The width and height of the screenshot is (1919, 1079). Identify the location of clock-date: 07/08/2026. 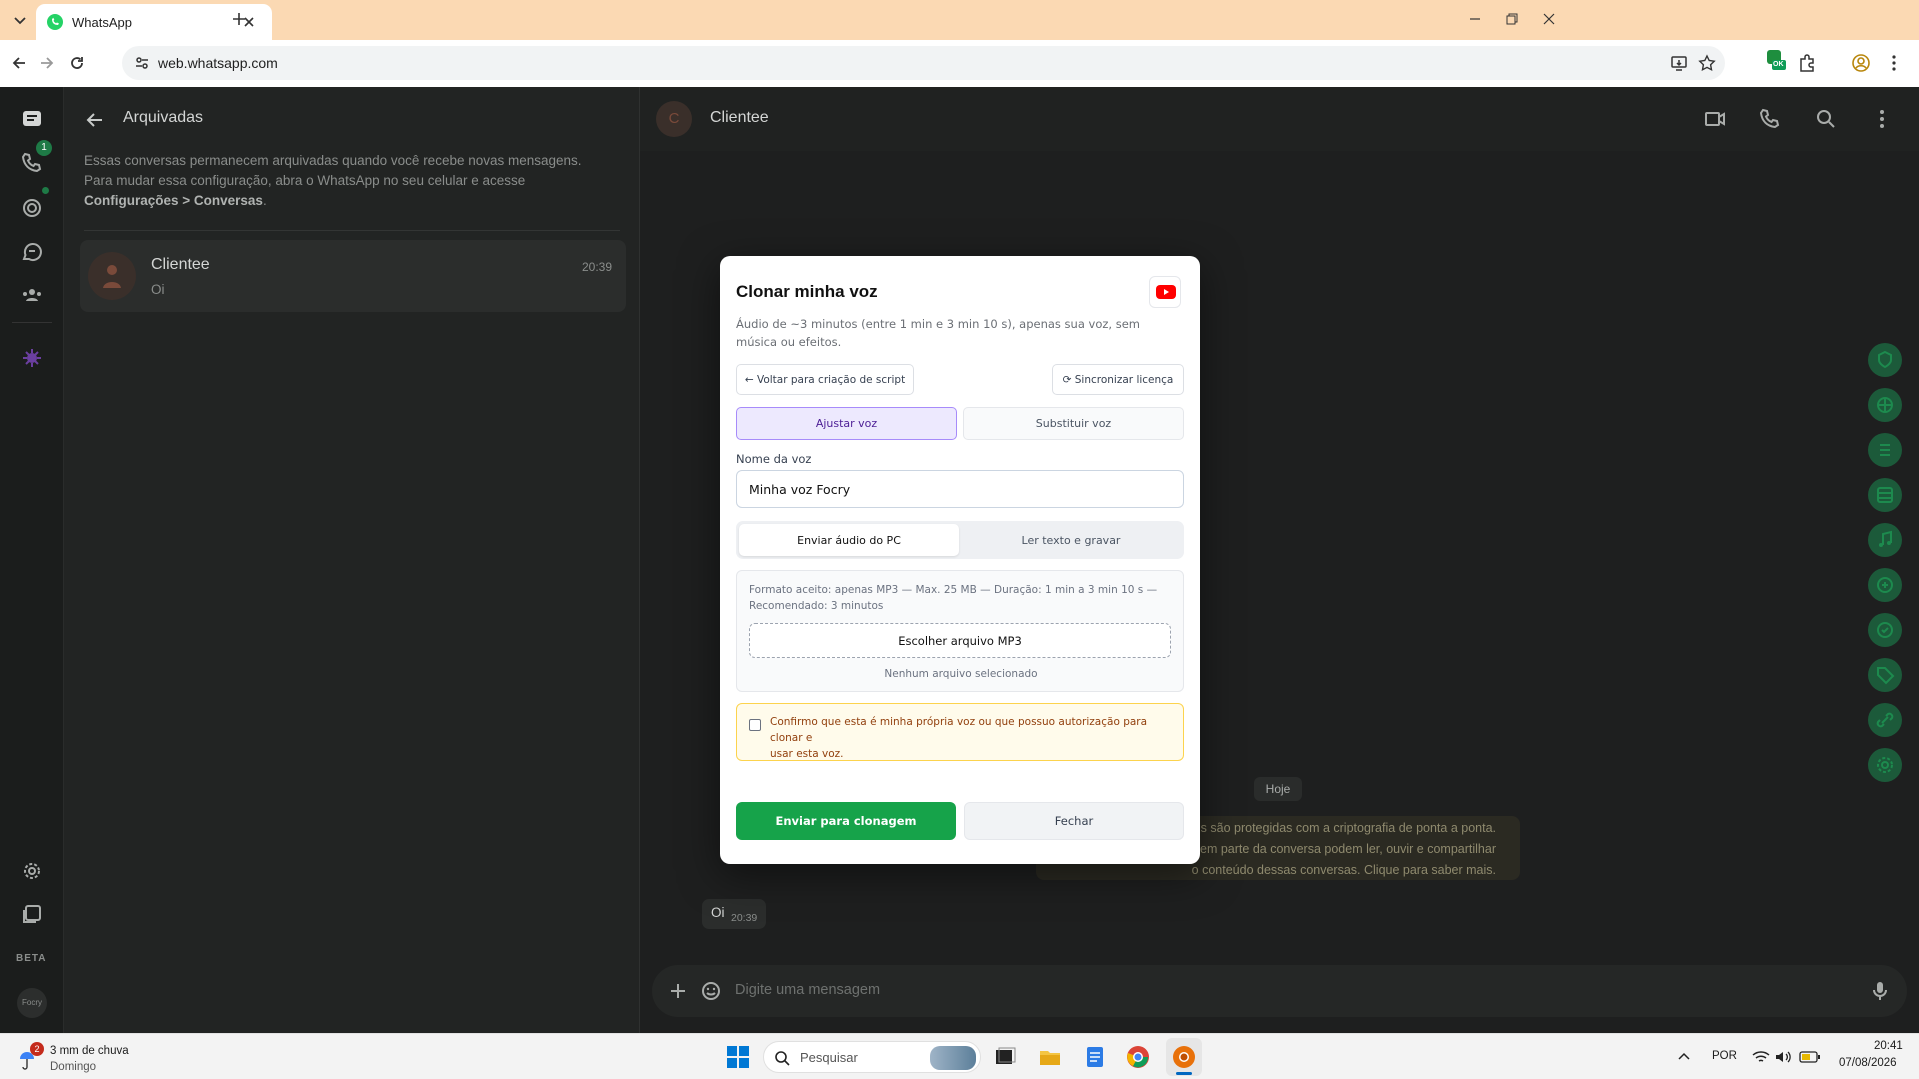
(1868, 1063).